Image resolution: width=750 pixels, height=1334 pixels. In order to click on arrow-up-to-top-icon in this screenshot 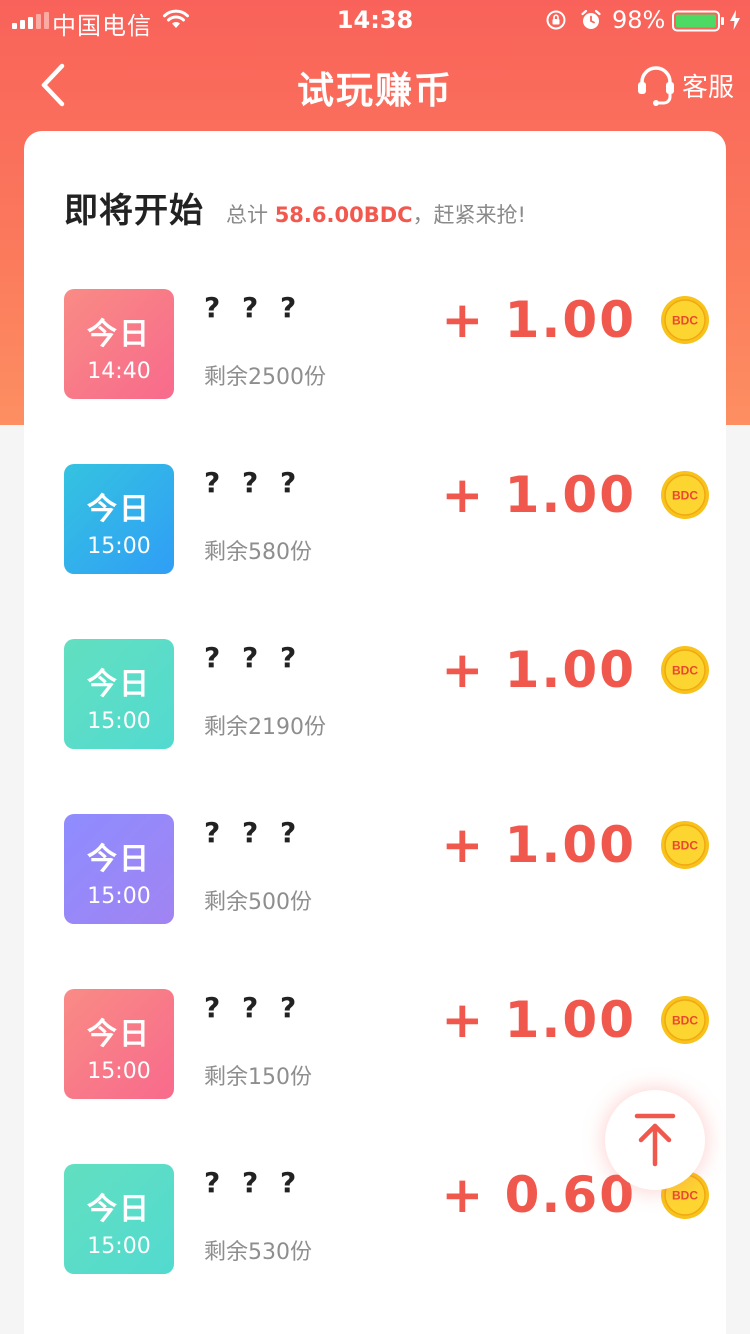, I will do `click(655, 1140)`.